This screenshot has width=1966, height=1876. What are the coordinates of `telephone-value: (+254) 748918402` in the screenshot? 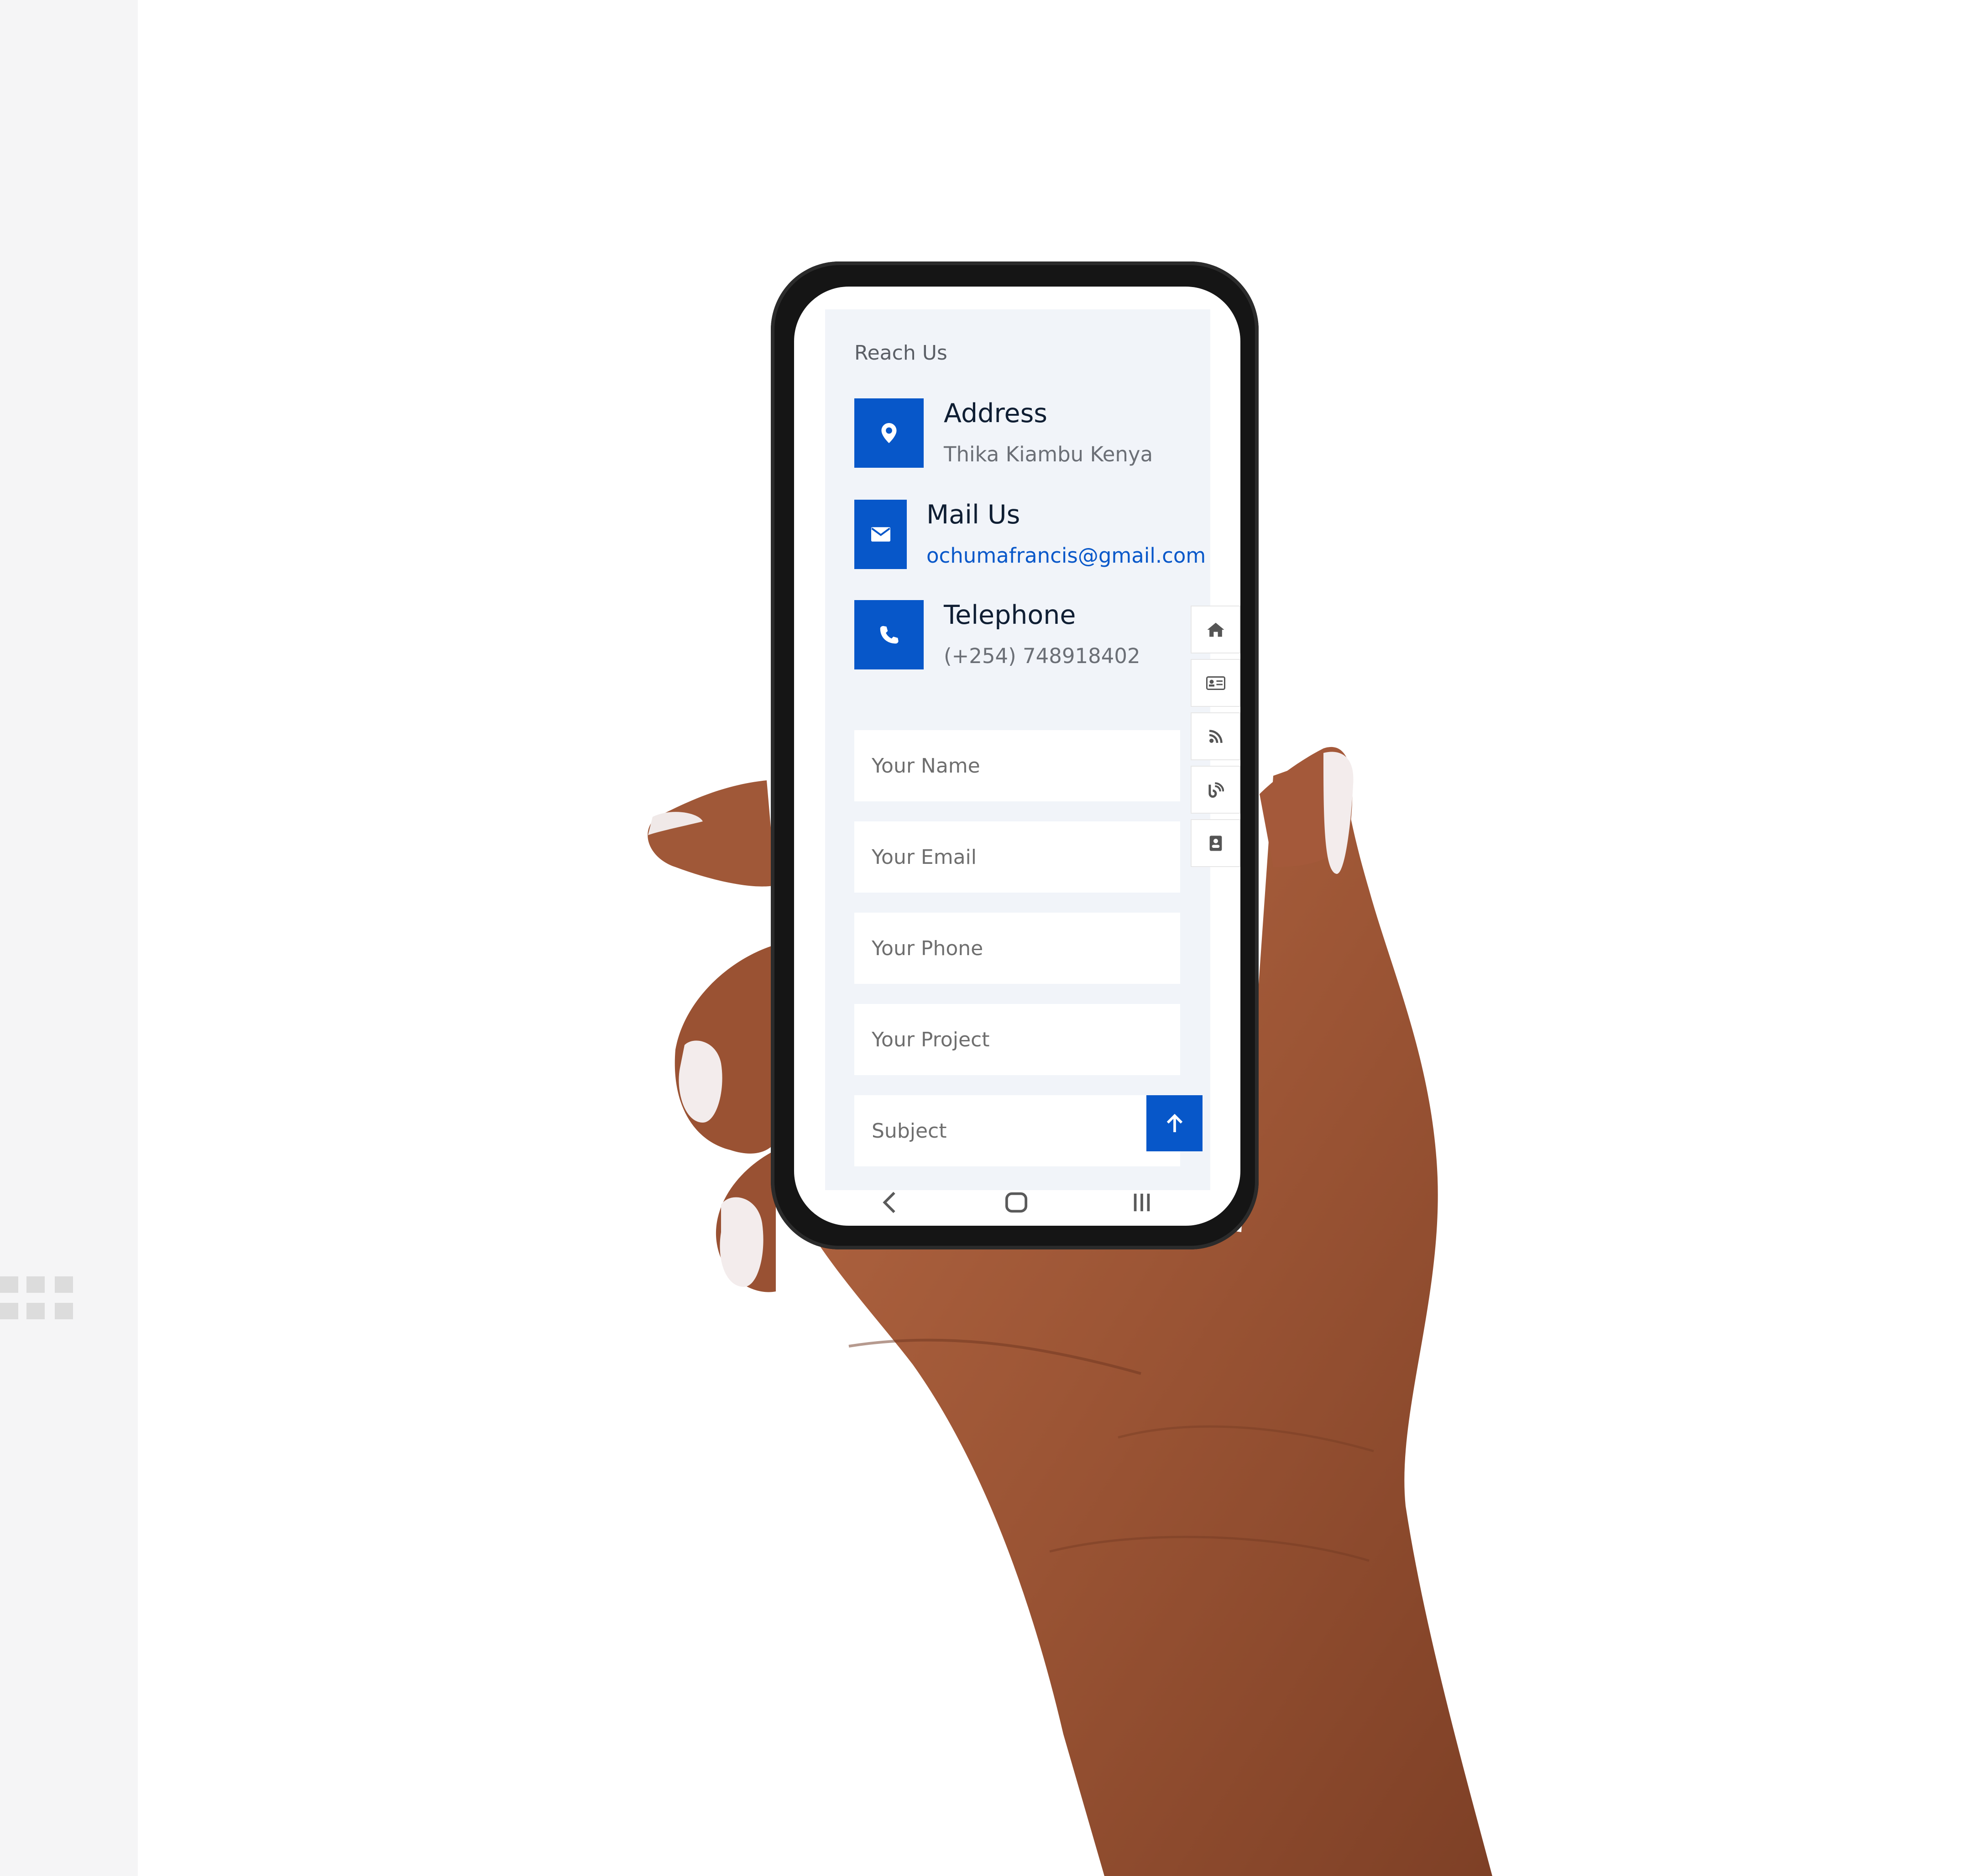 It's located at (1042, 656).